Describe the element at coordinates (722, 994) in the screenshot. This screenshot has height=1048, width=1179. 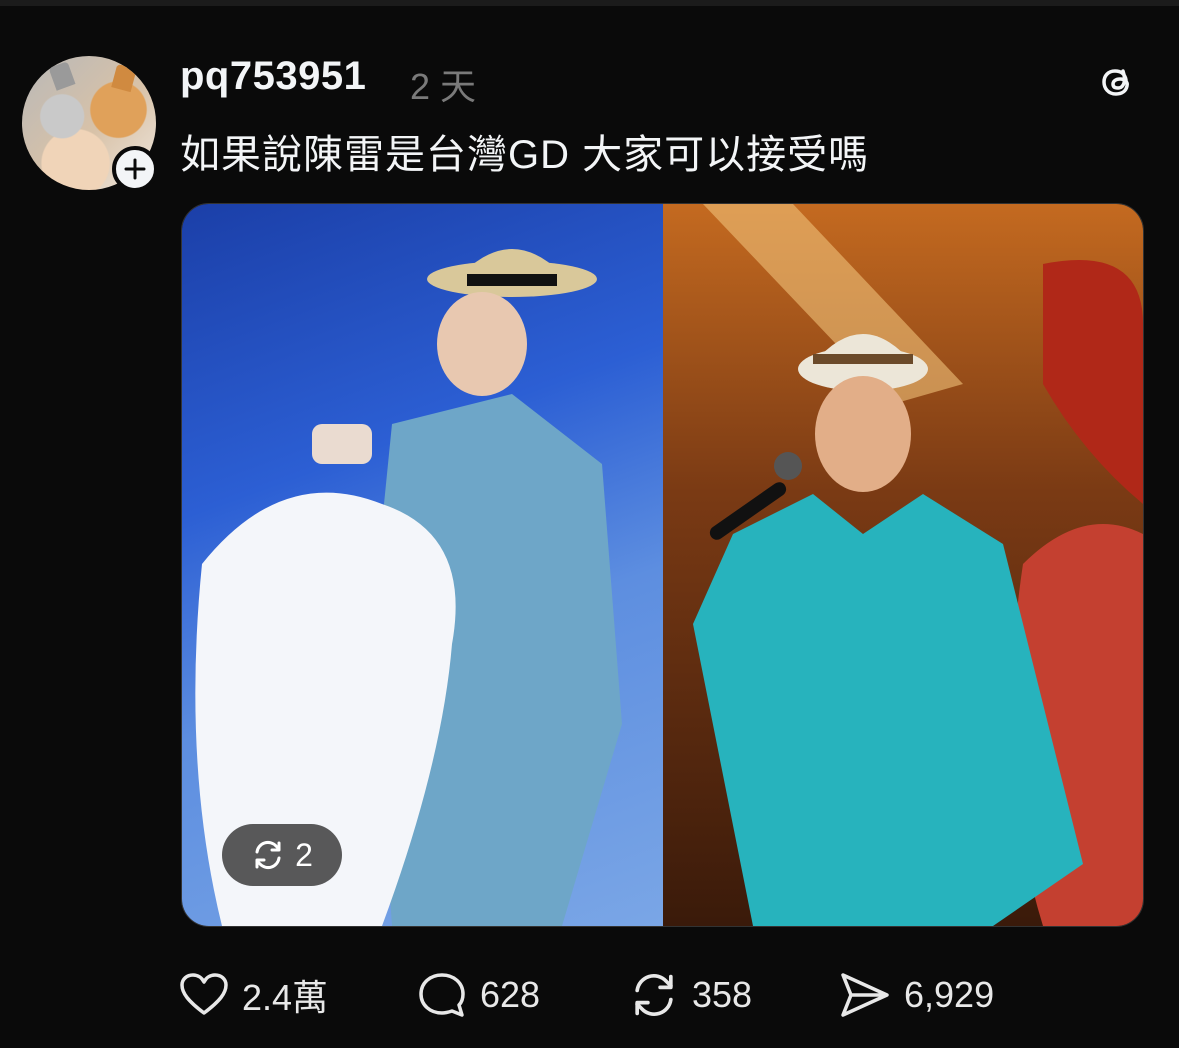
I see `repost-count: 358` at that location.